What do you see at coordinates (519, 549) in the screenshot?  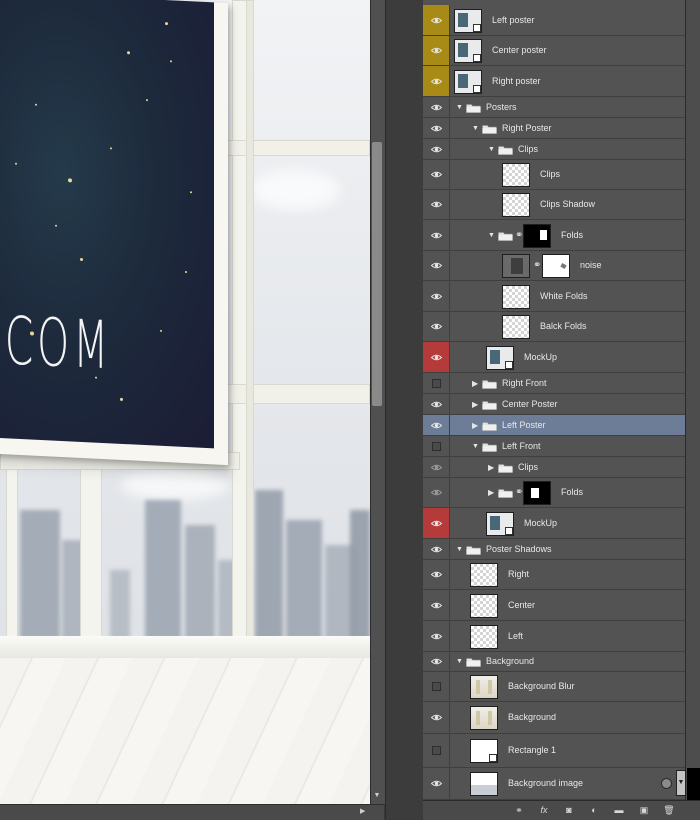 I see `layer-name: Poster Shadows` at bounding box center [519, 549].